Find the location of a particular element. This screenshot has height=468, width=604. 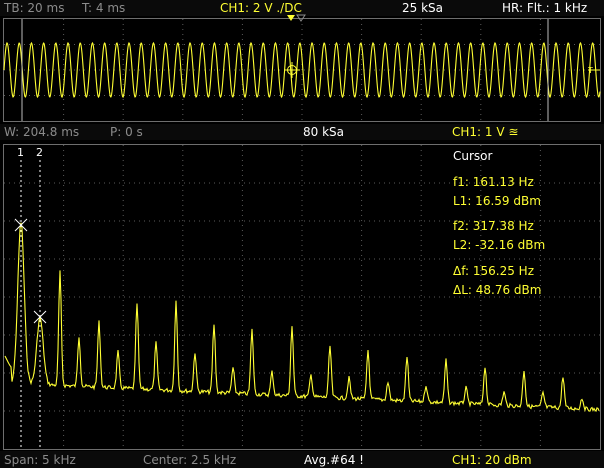

cursor-l1-value: L1: 16.59 dBm is located at coordinates (497, 201).